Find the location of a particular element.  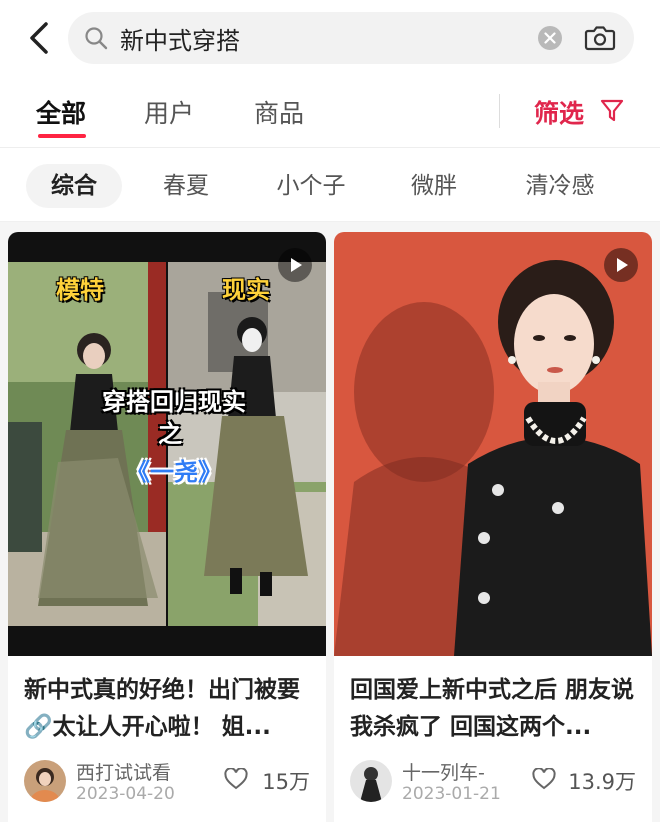

filter-funnel-icon is located at coordinates (612, 110).